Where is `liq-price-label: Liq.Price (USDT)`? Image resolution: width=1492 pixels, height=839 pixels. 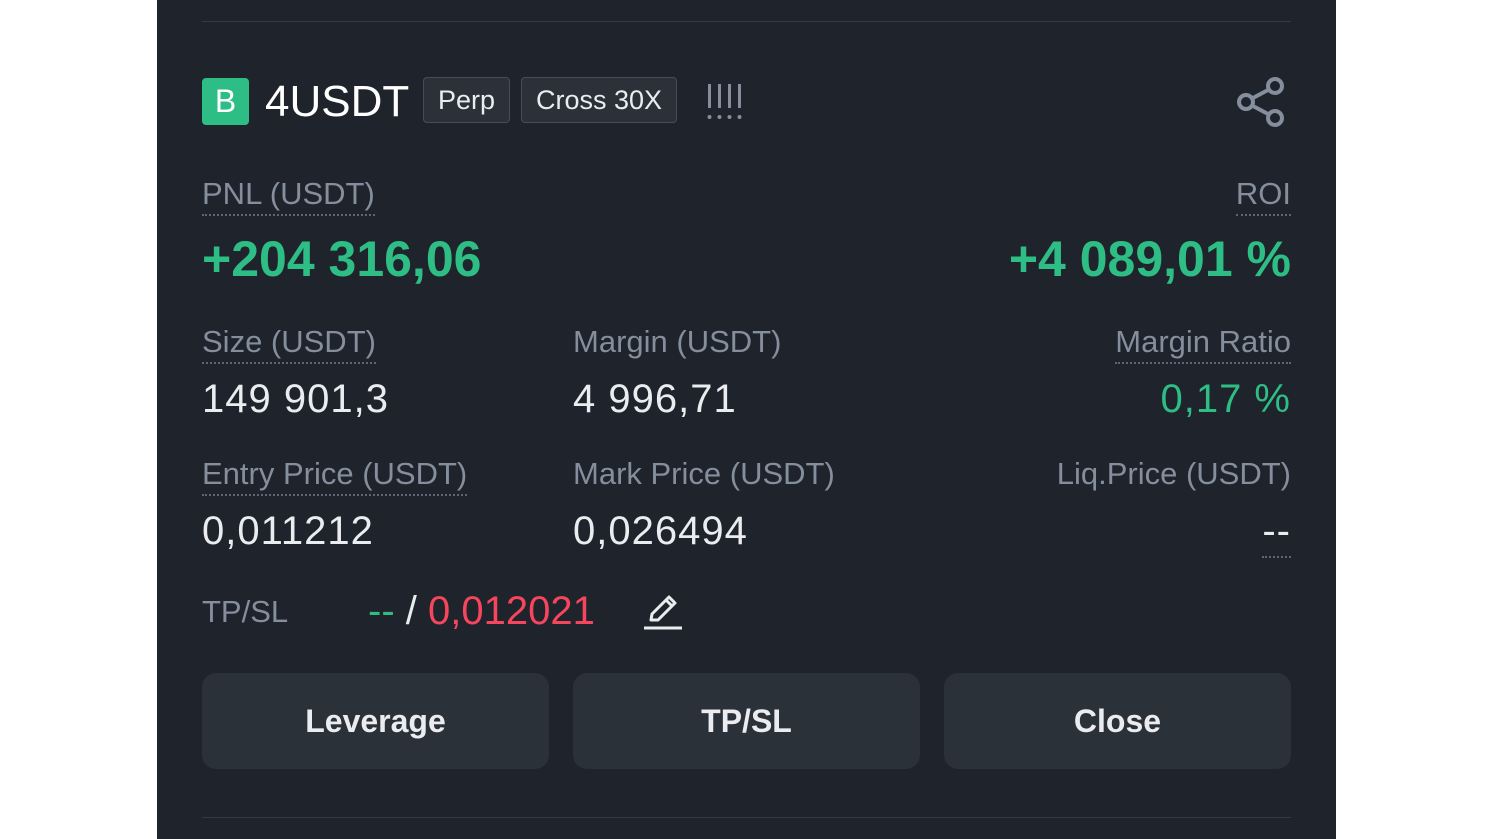 liq-price-label: Liq.Price (USDT) is located at coordinates (1173, 473).